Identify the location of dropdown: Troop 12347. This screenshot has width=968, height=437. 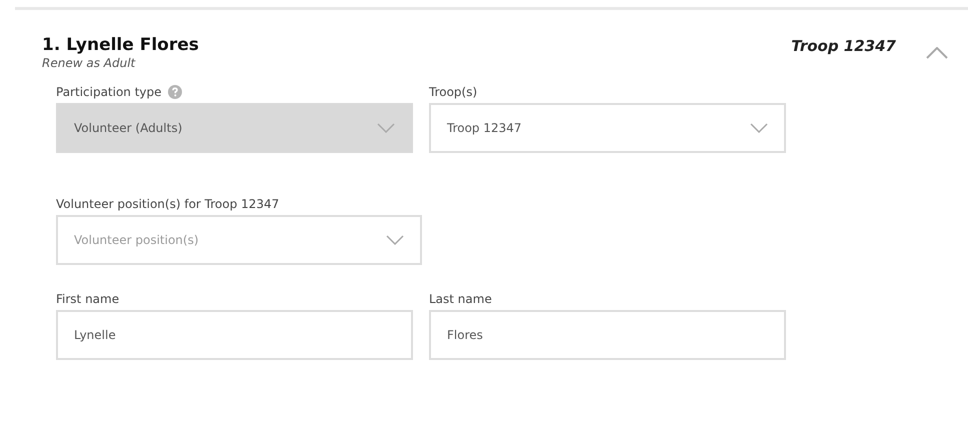
(607, 128).